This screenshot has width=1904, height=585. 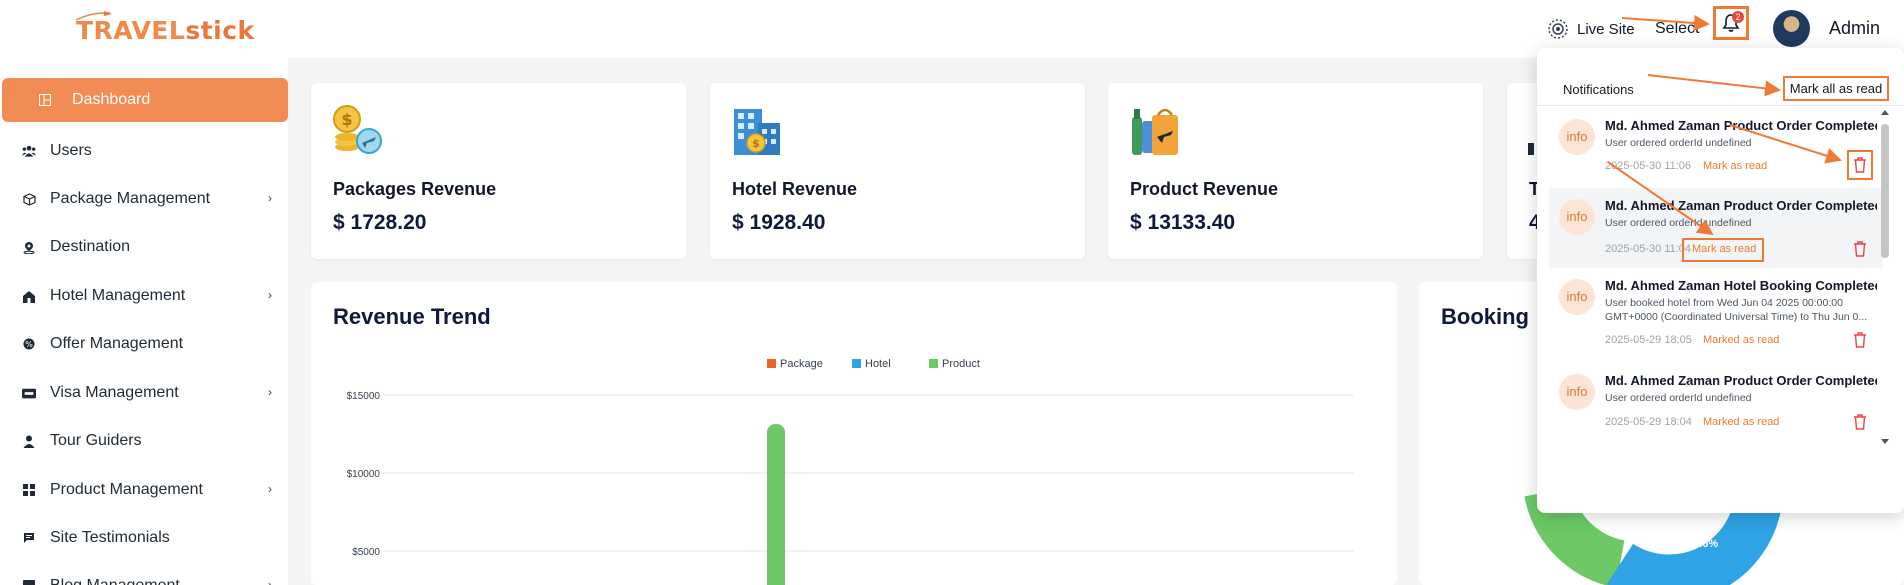 What do you see at coordinates (498, 171) in the screenshot?
I see `card-packages-revenue: $ Packages Revenue $ 1728.20` at bounding box center [498, 171].